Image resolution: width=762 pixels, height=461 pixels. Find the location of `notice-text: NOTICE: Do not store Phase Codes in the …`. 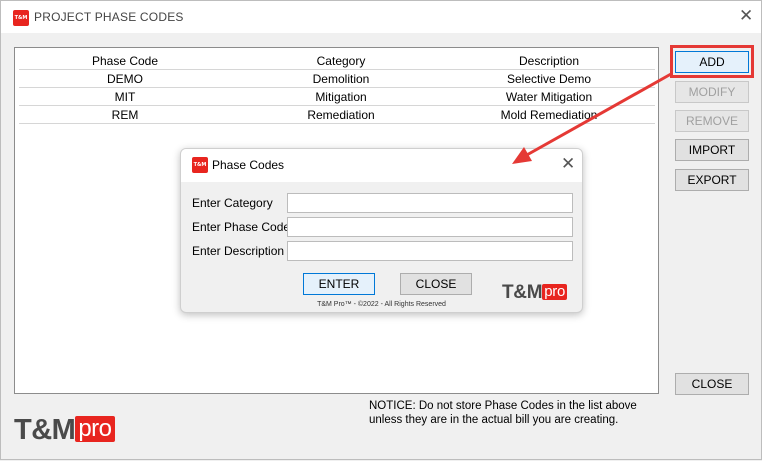

notice-text: NOTICE: Do not store Phase Codes in the … is located at coordinates (503, 413).